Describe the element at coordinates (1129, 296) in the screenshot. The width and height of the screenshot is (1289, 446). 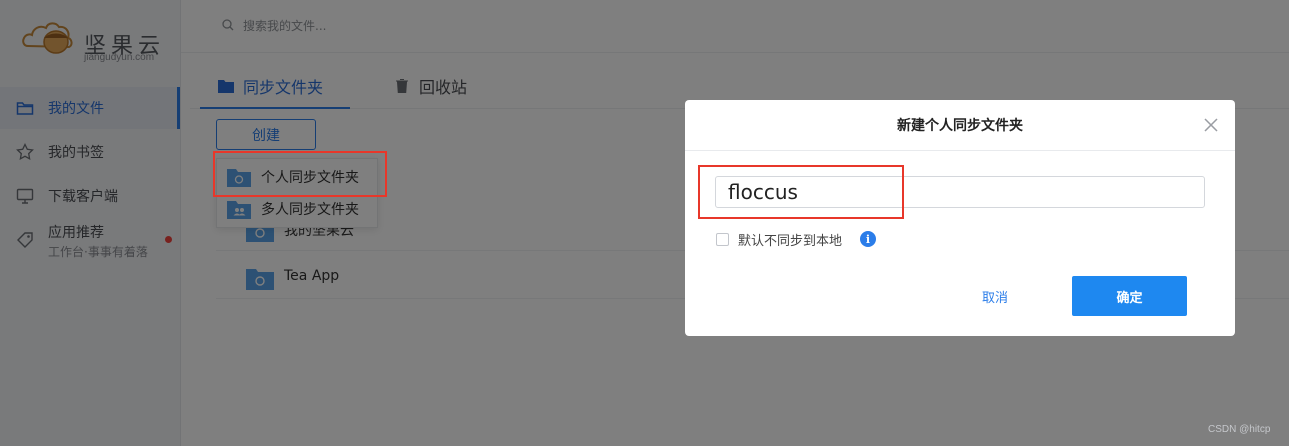
I see `confirm-button: 确定` at that location.